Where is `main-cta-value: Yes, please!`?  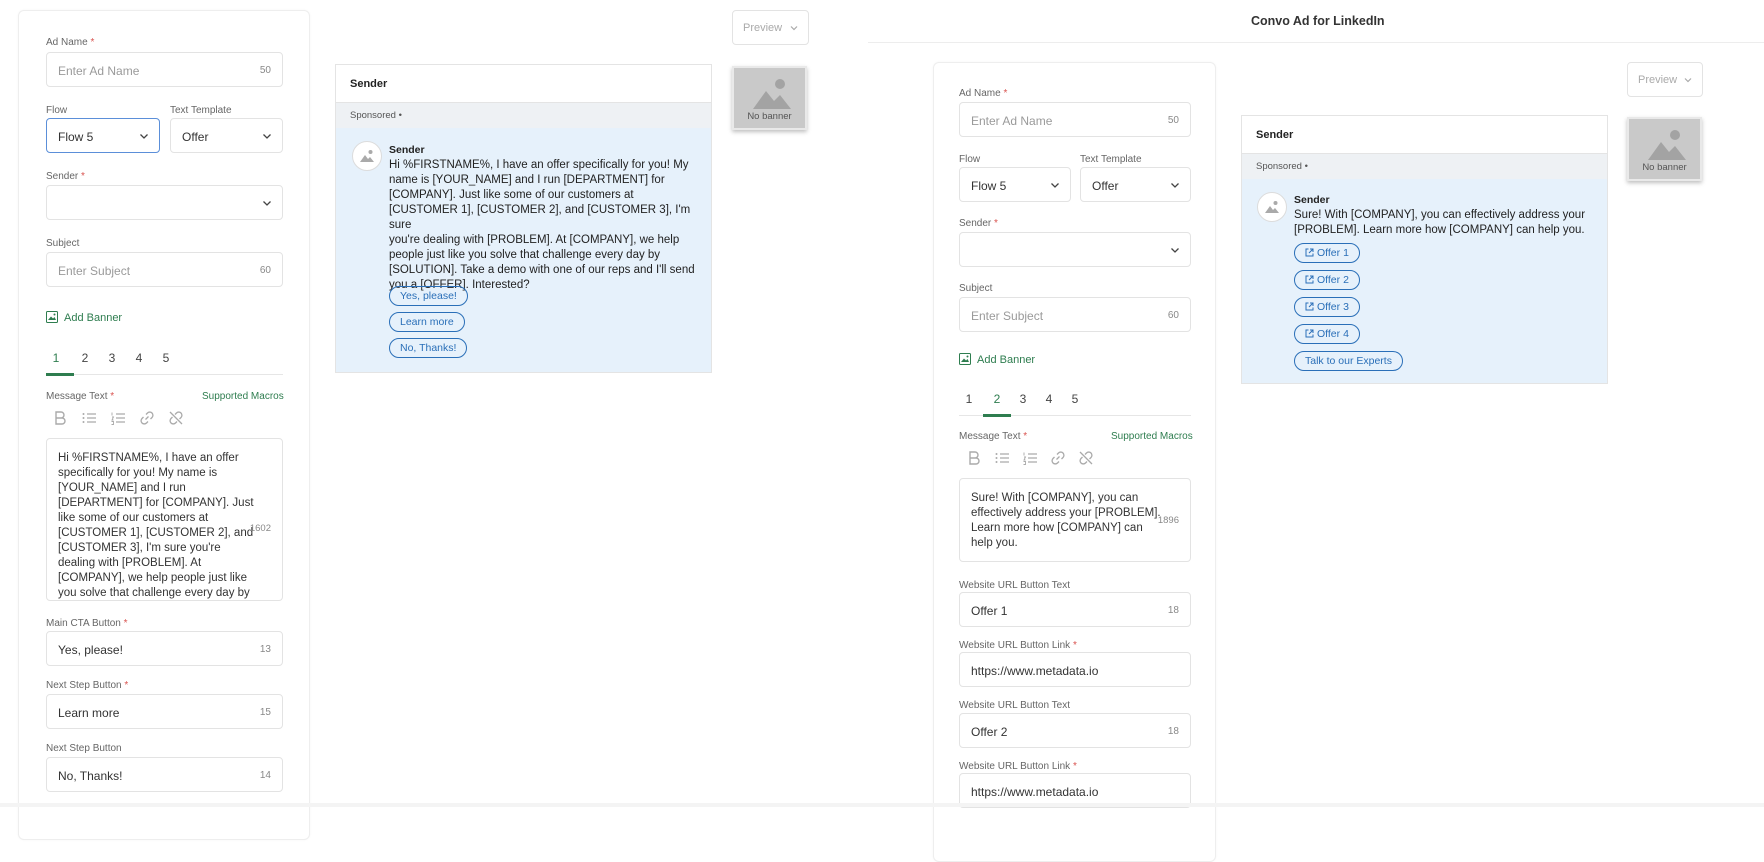 main-cta-value: Yes, please! is located at coordinates (90, 650).